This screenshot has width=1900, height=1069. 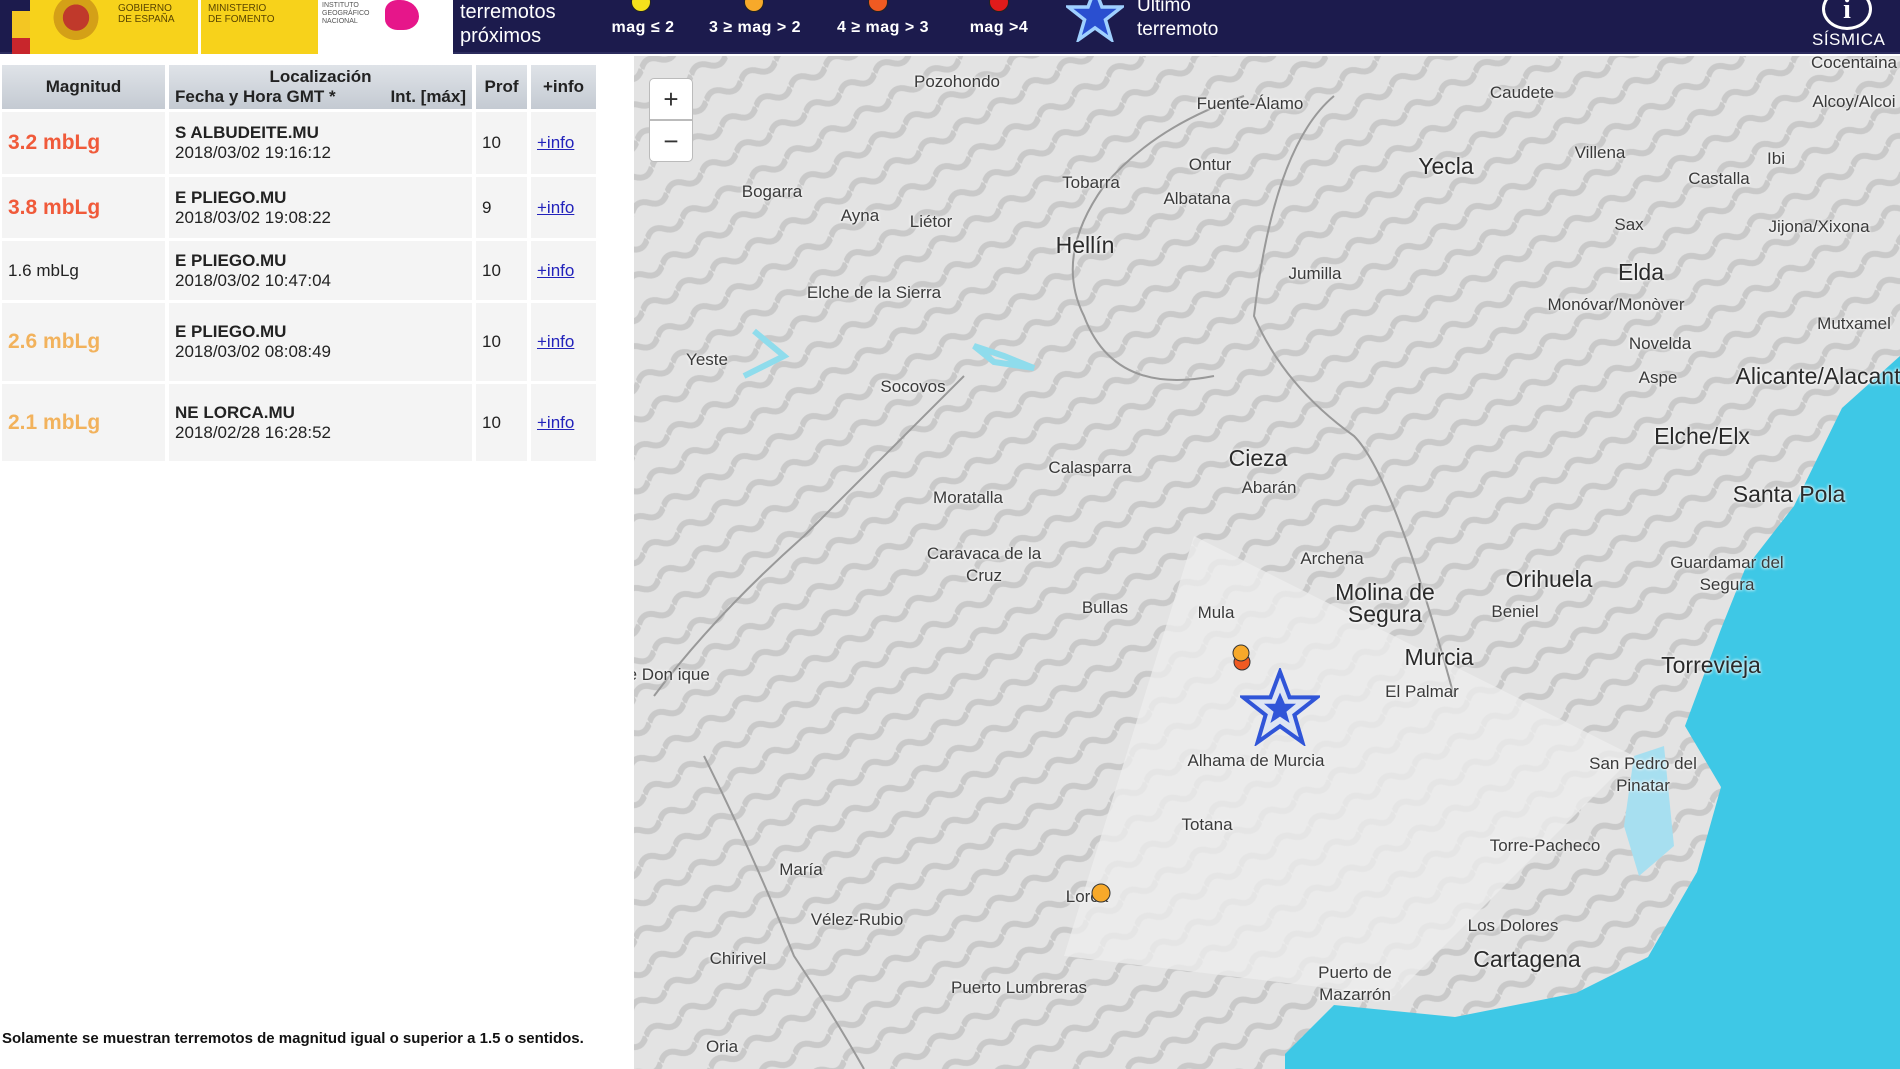 I want to click on map-place-label: Yeste, so click(x=707, y=359).